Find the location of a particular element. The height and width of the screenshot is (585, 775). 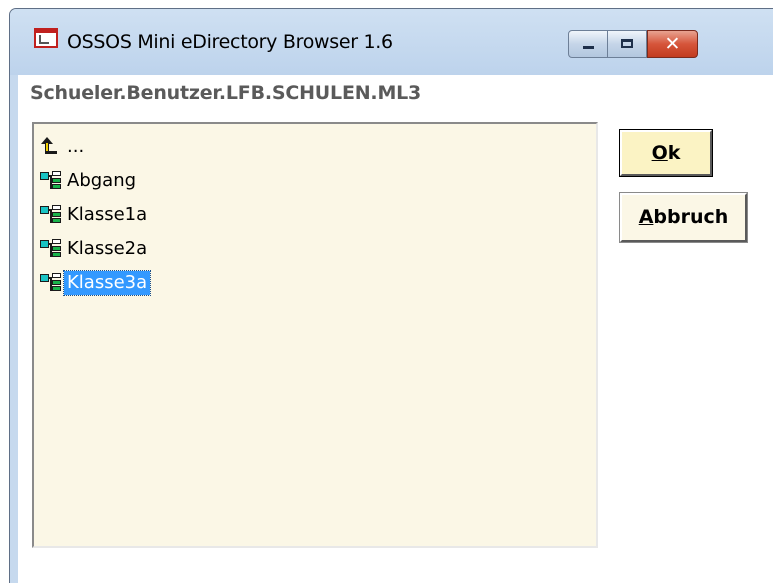

minimize-icon is located at coordinates (588, 44).